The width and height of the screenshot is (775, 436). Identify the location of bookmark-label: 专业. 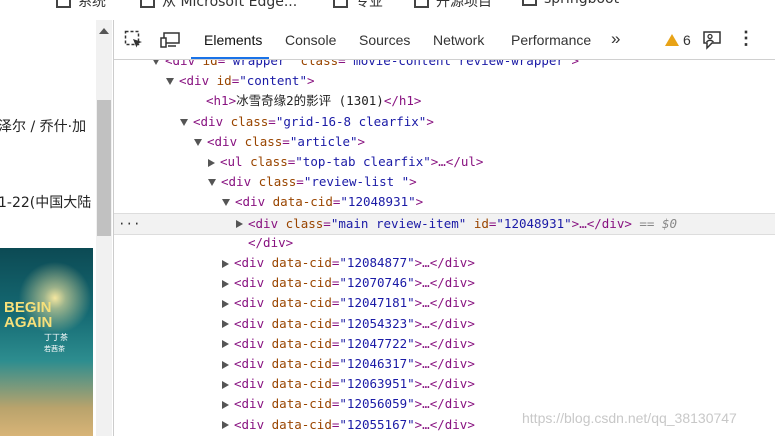
(369, 5).